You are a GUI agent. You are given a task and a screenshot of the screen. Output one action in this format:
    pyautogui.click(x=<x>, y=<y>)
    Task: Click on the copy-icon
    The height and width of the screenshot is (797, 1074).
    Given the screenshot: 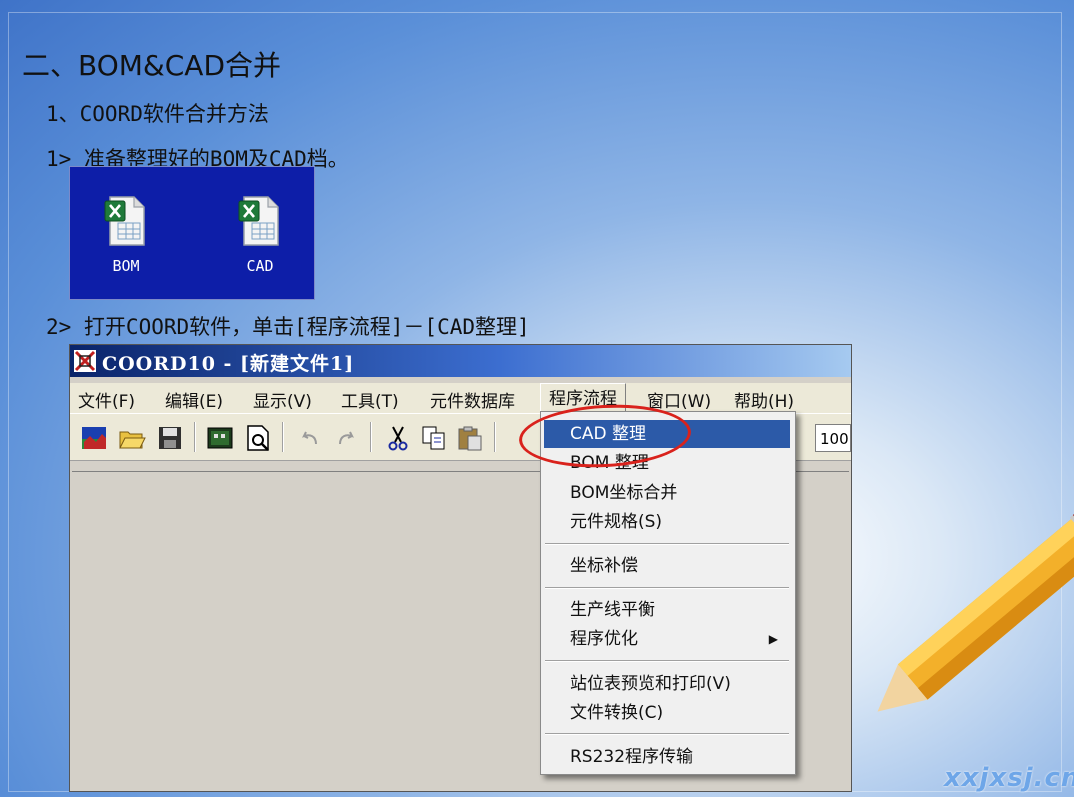 What is the action you would take?
    pyautogui.click(x=434, y=438)
    